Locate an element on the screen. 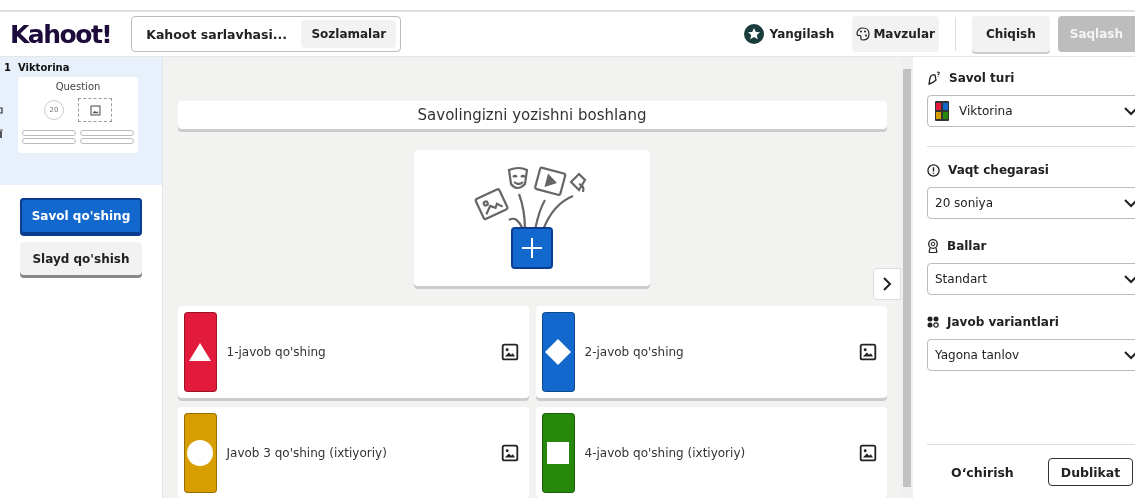  setting-label: Javob variantlari is located at coordinates (1003, 322).